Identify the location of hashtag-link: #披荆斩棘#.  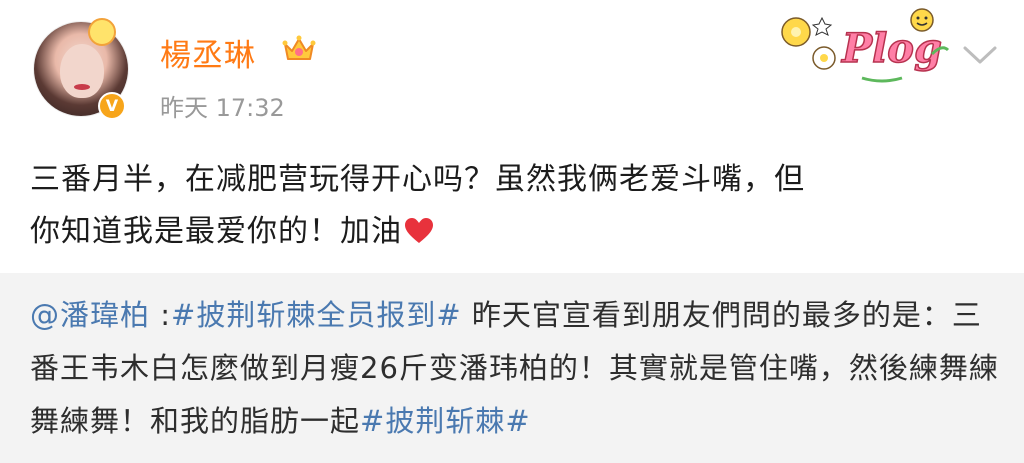
(445, 421).